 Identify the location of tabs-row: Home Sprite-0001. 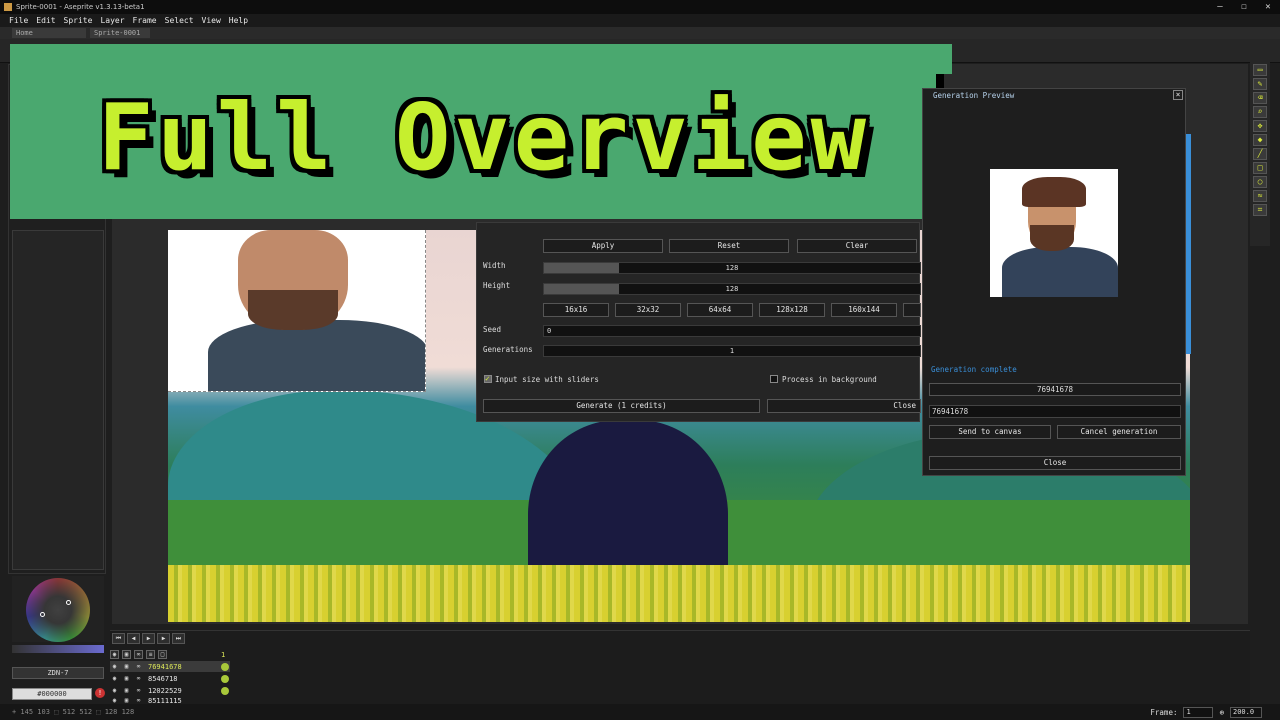
(640, 33).